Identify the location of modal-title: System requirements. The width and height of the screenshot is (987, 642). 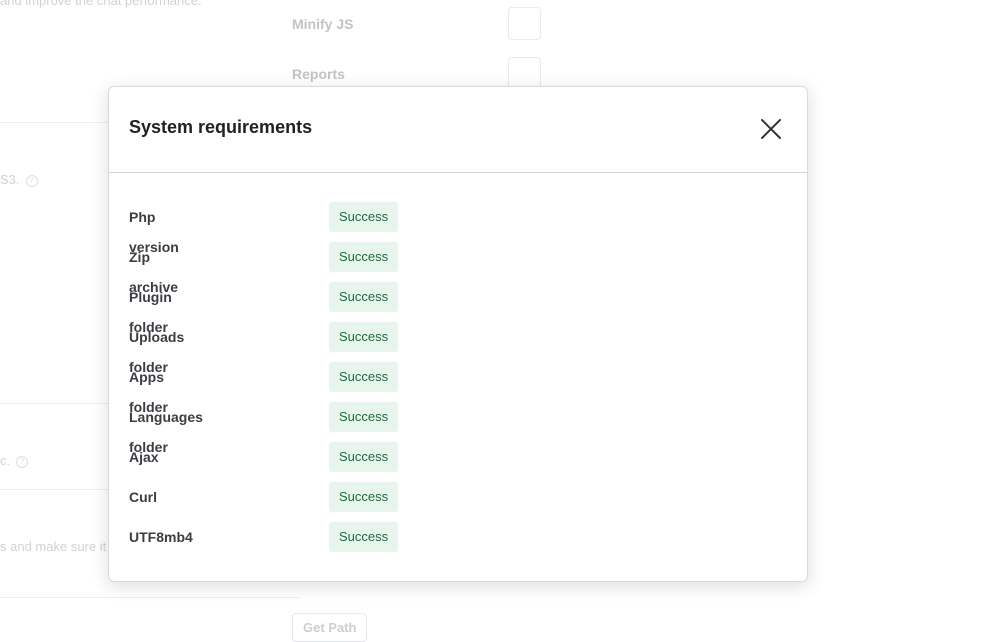
(221, 127).